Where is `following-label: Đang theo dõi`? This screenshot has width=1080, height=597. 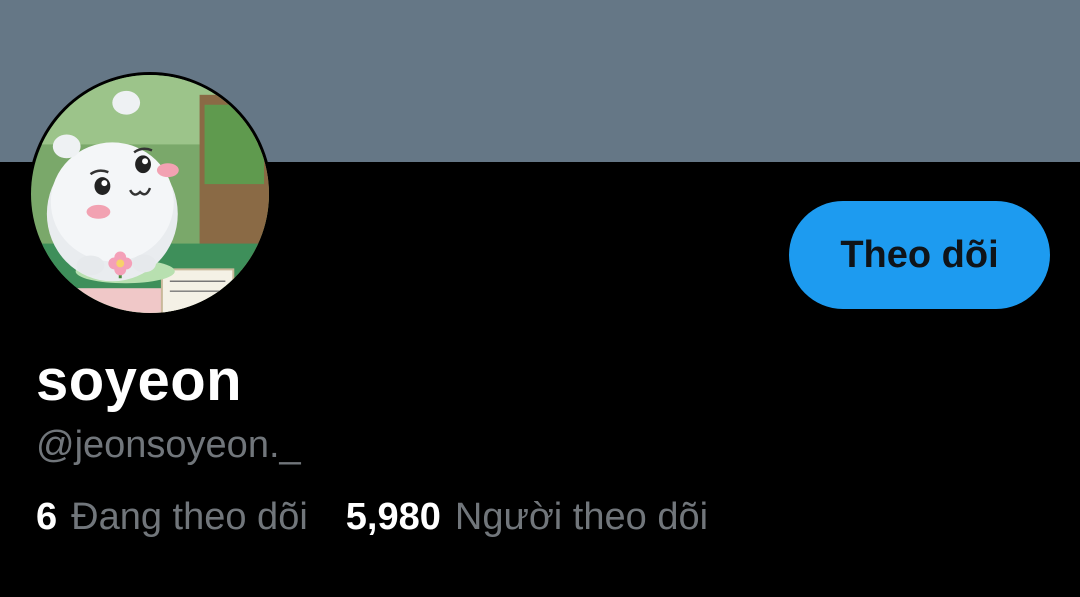 following-label: Đang theo dõi is located at coordinates (189, 517).